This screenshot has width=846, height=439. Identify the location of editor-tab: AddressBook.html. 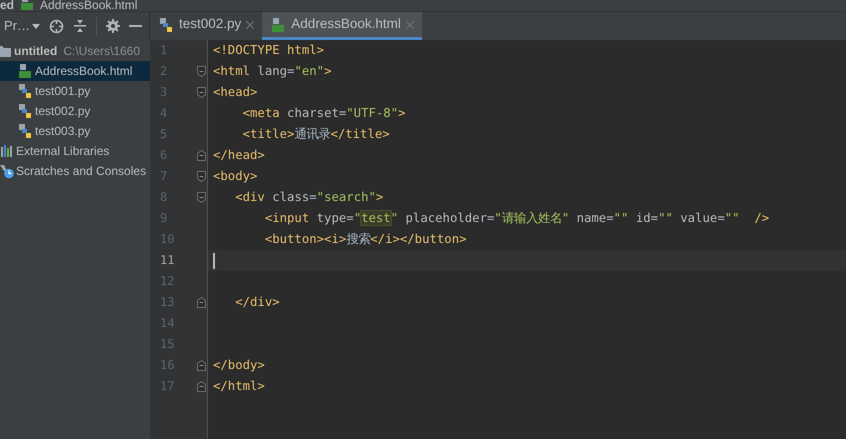
(342, 26).